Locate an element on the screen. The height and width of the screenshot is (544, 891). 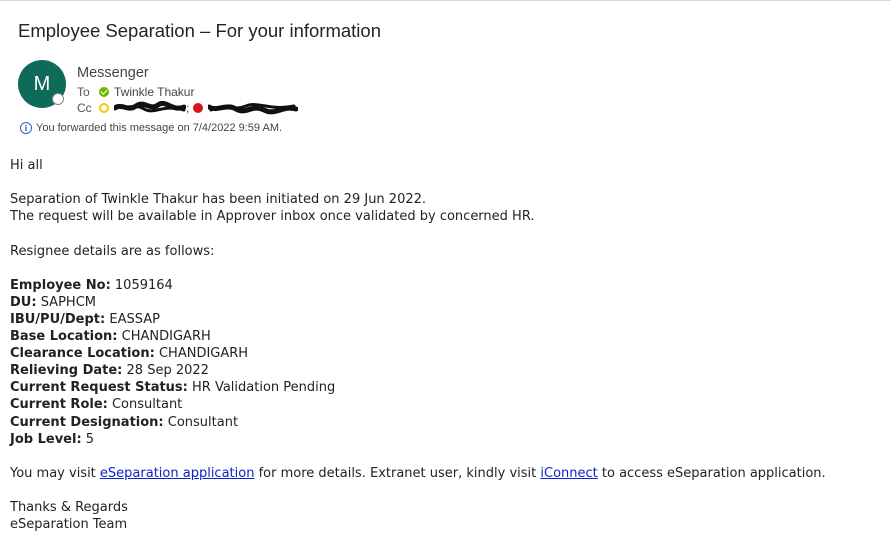
detail-value: 1059164 is located at coordinates (143, 285).